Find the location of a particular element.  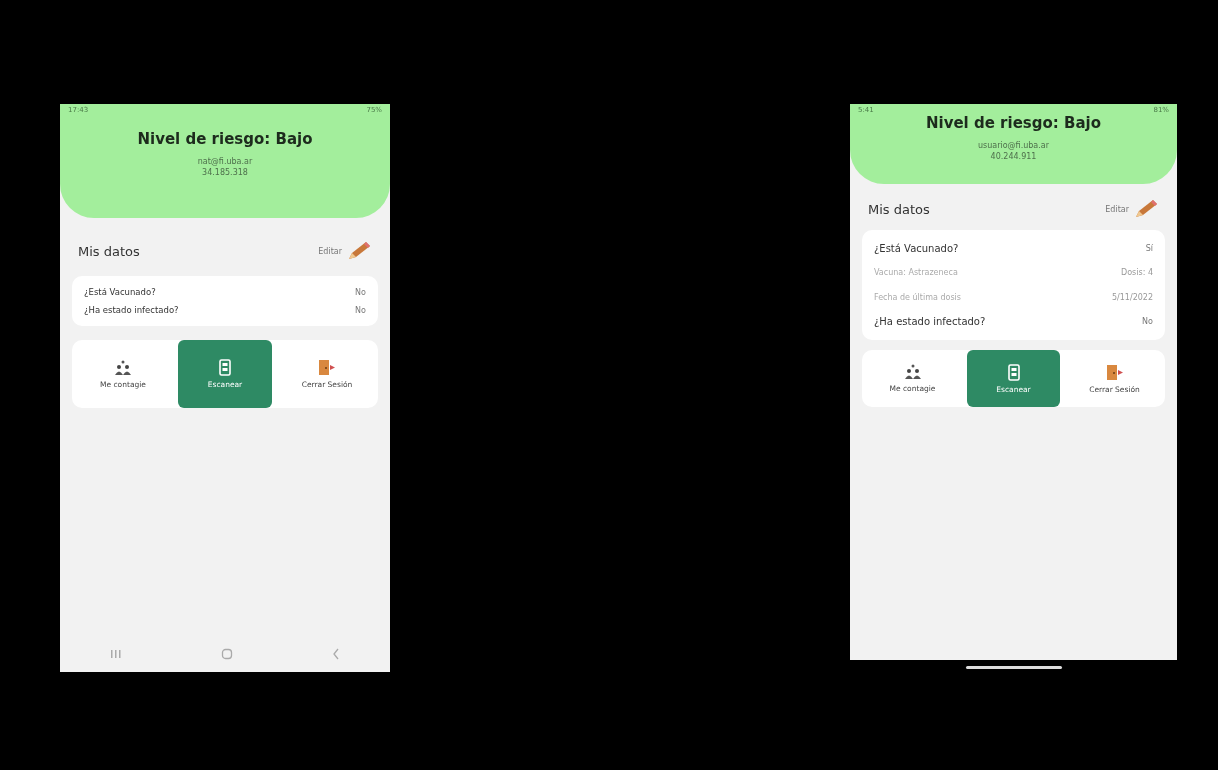

home-icon is located at coordinates (227, 654).